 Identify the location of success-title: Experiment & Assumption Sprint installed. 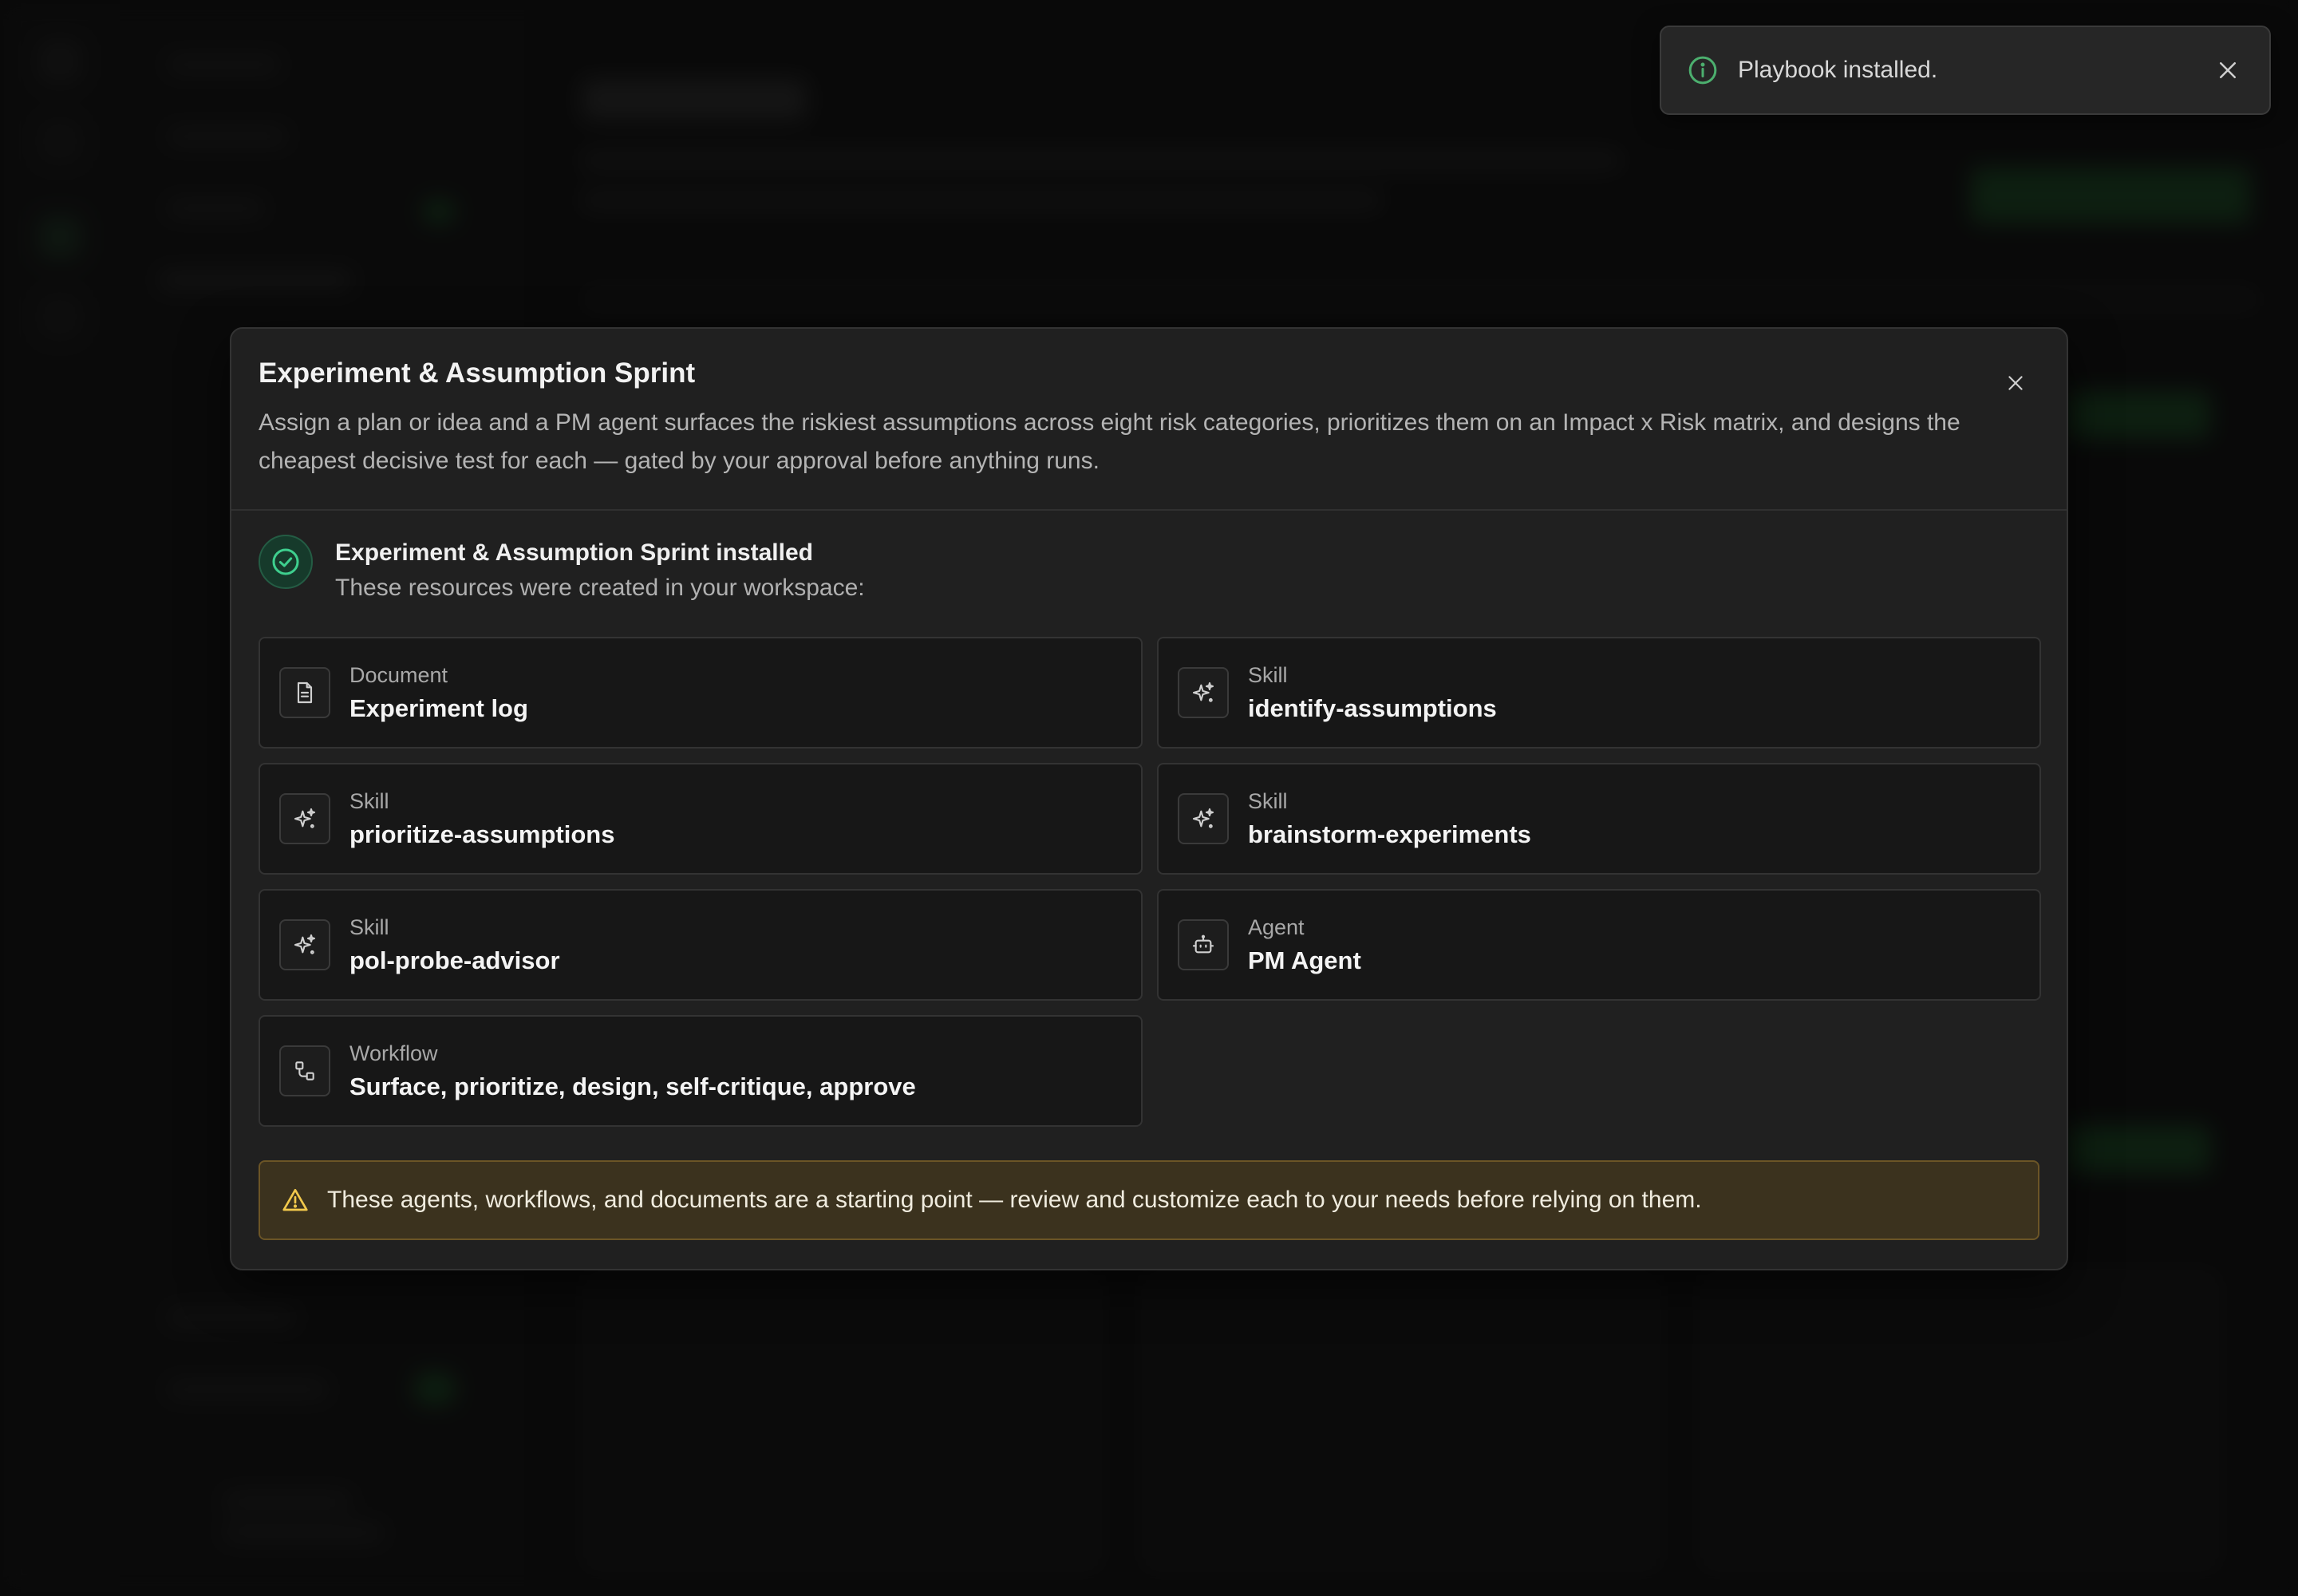
(574, 552).